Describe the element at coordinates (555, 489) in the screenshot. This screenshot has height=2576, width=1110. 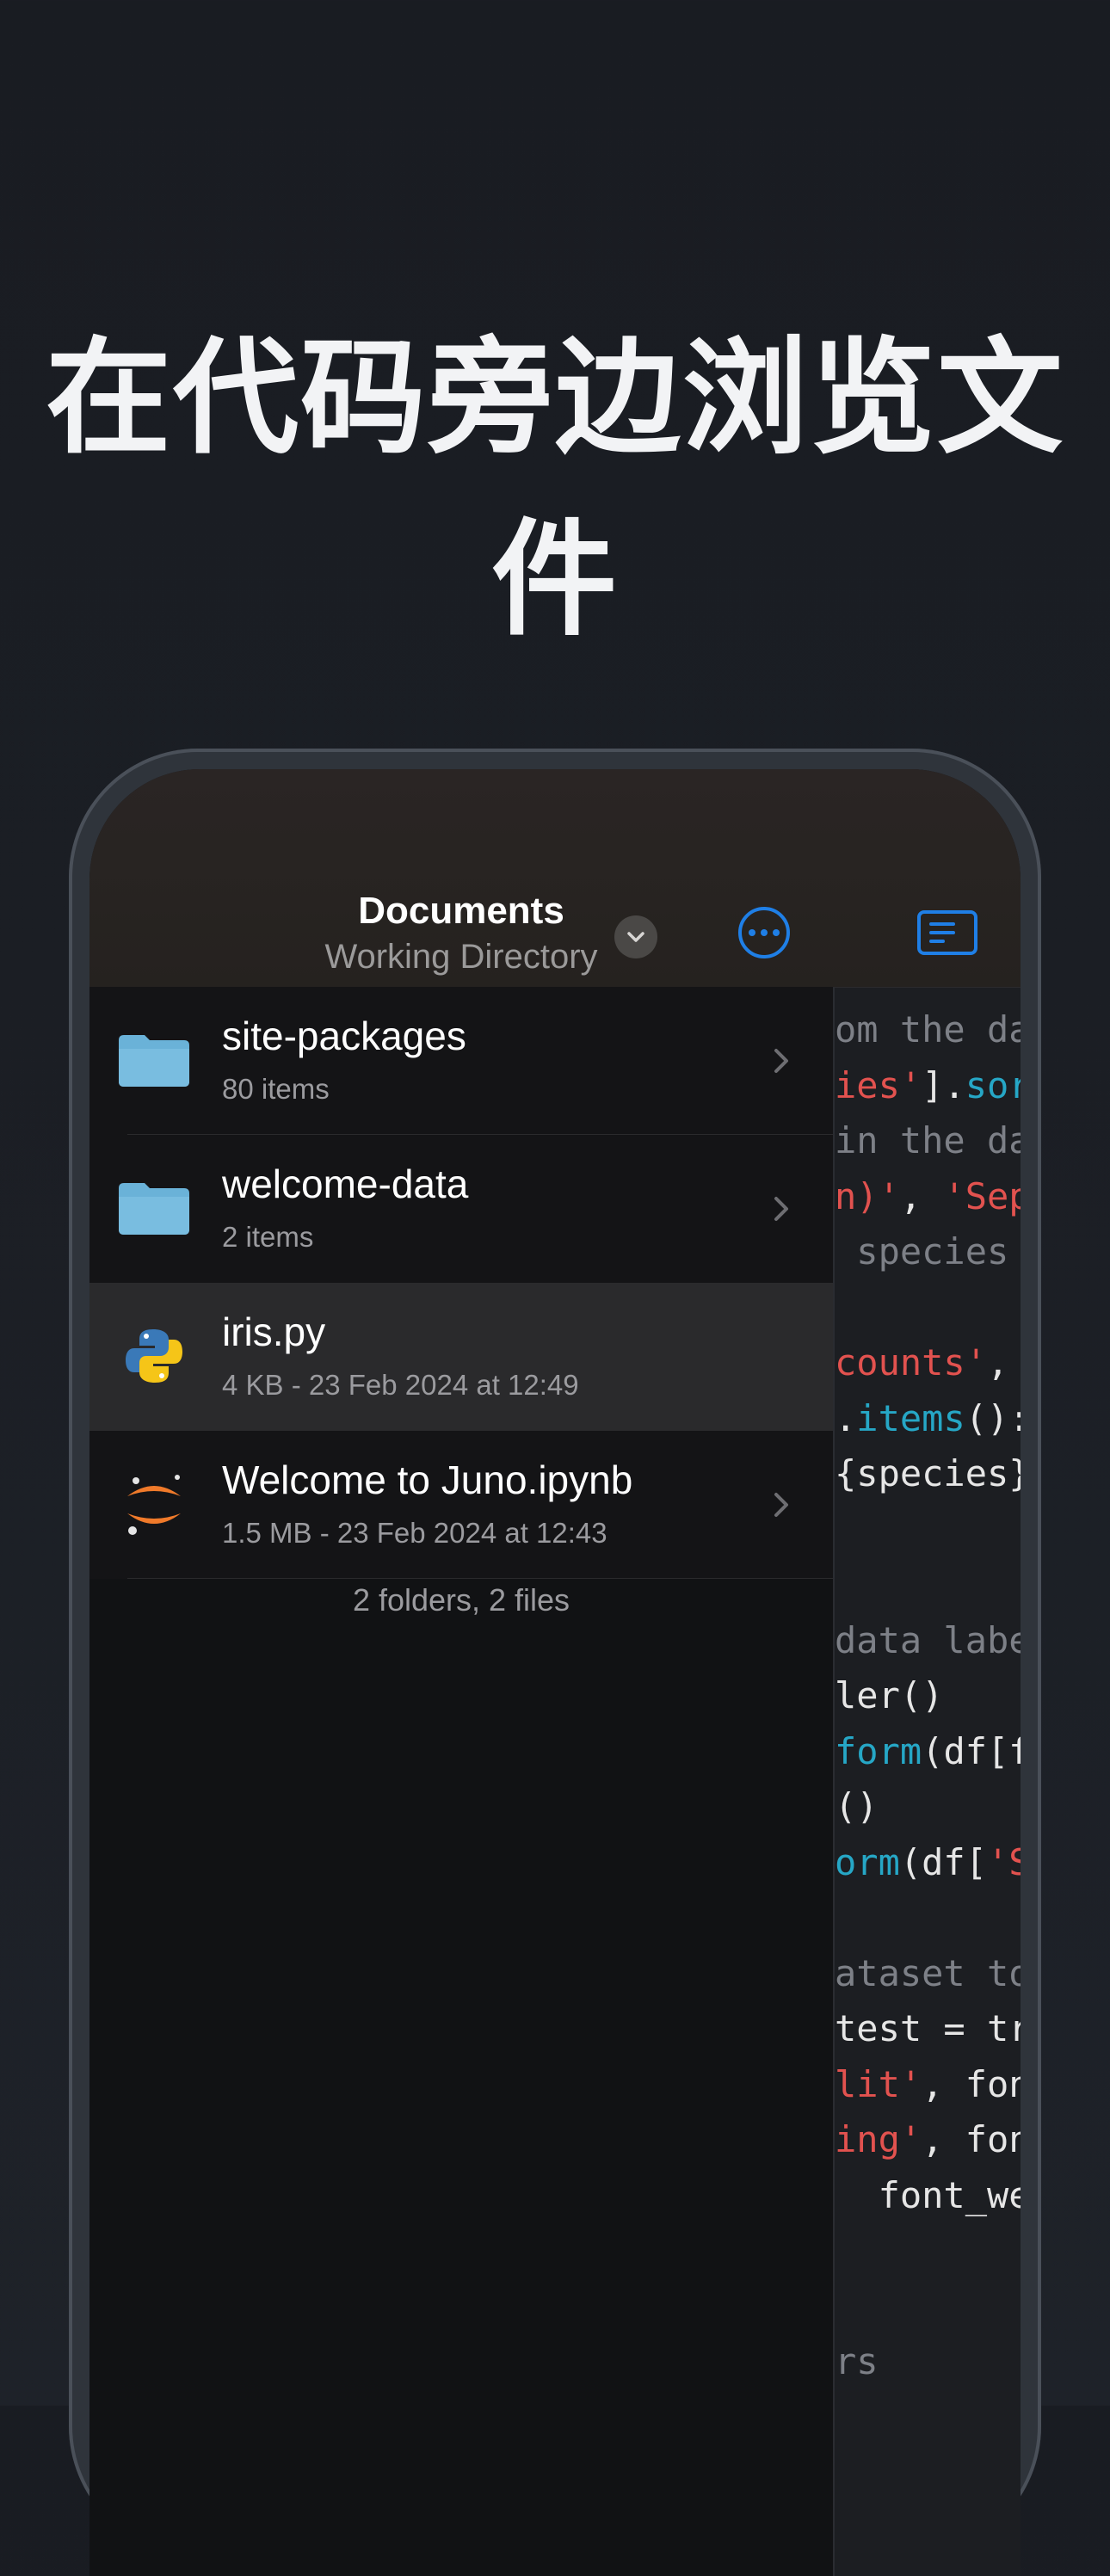
I see `headline: 在代码旁边浏览文件` at that location.